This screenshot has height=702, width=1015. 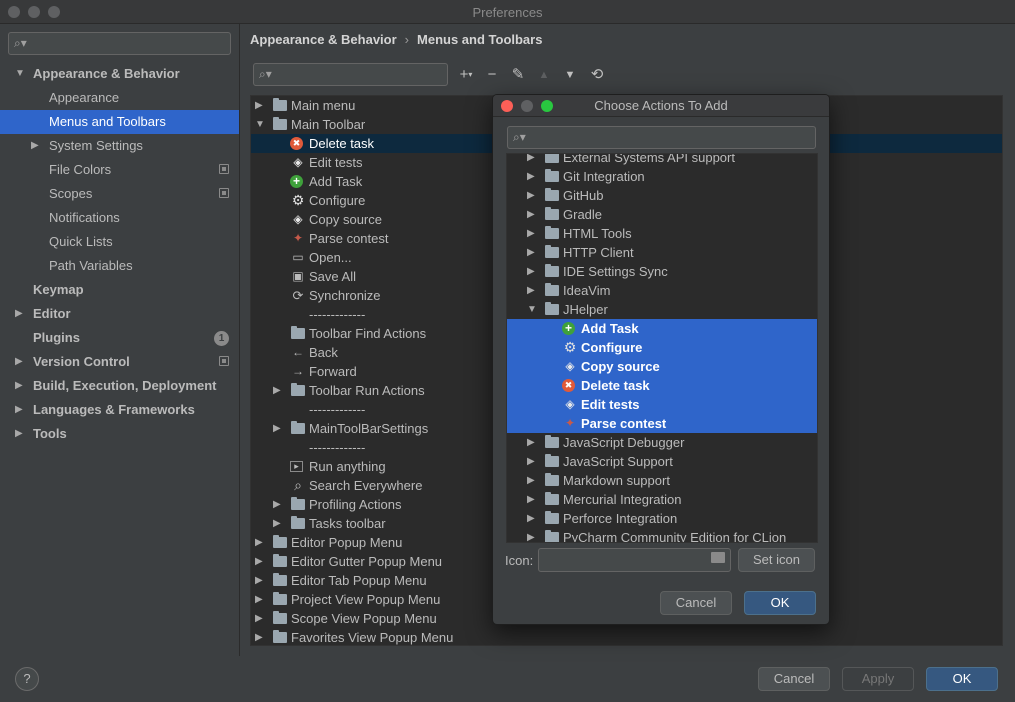 What do you see at coordinates (794, 679) in the screenshot?
I see `cancel-button: Cancel` at bounding box center [794, 679].